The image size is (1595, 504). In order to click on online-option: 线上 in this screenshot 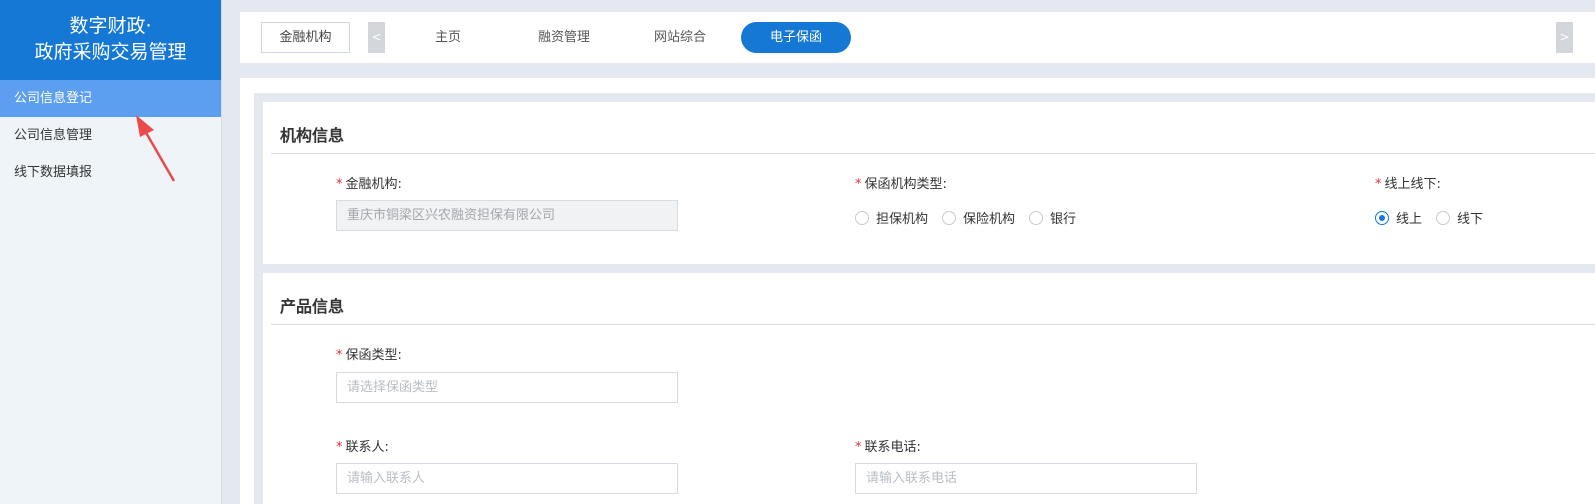, I will do `click(1398, 217)`.